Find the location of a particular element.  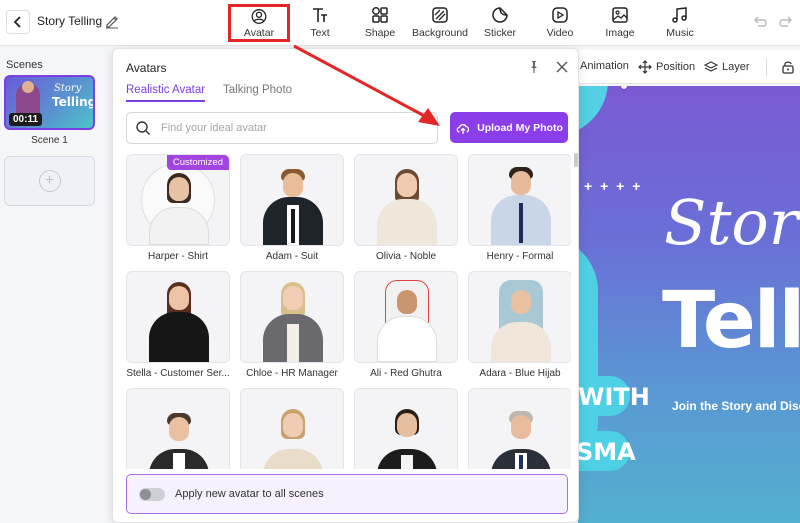

tool-label: Sticker is located at coordinates (500, 33).